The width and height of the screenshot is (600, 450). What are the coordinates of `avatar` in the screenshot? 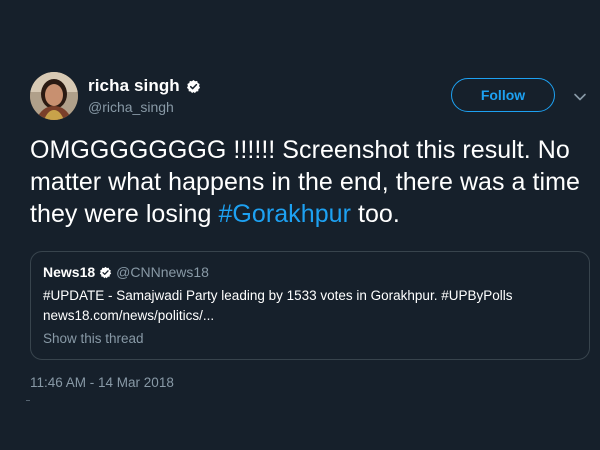 It's located at (54, 96).